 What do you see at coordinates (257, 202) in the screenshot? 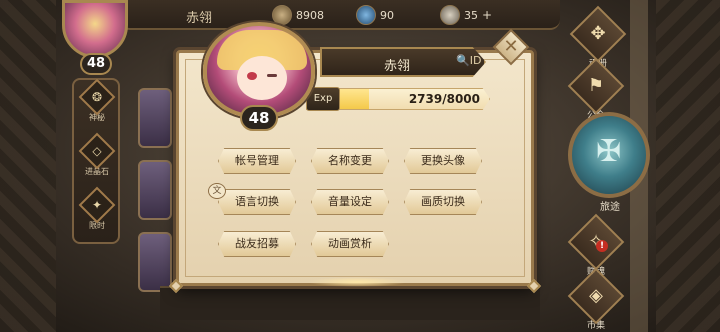
I see `language-switch-button: 语言切换` at bounding box center [257, 202].